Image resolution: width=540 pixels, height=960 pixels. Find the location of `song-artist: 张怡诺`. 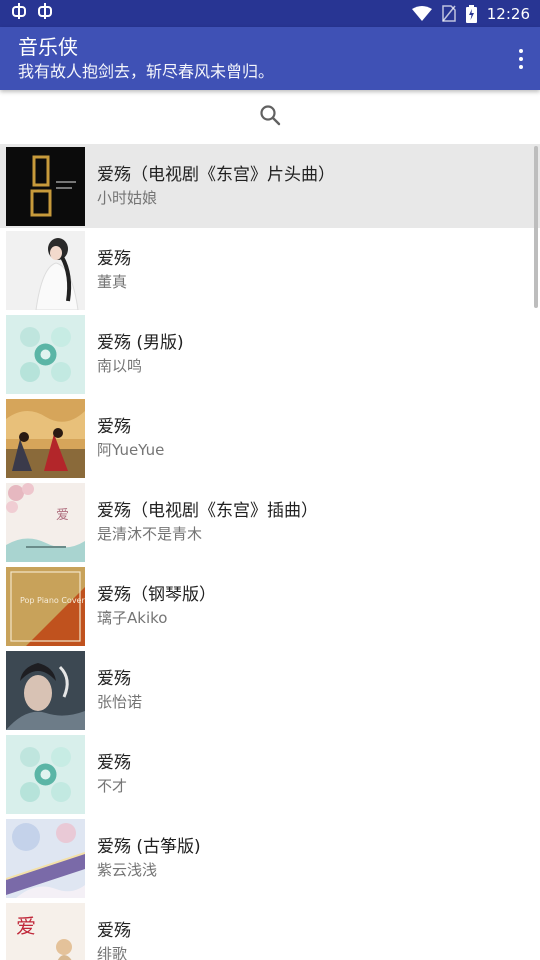

song-artist: 张怡诺 is located at coordinates (120, 702).